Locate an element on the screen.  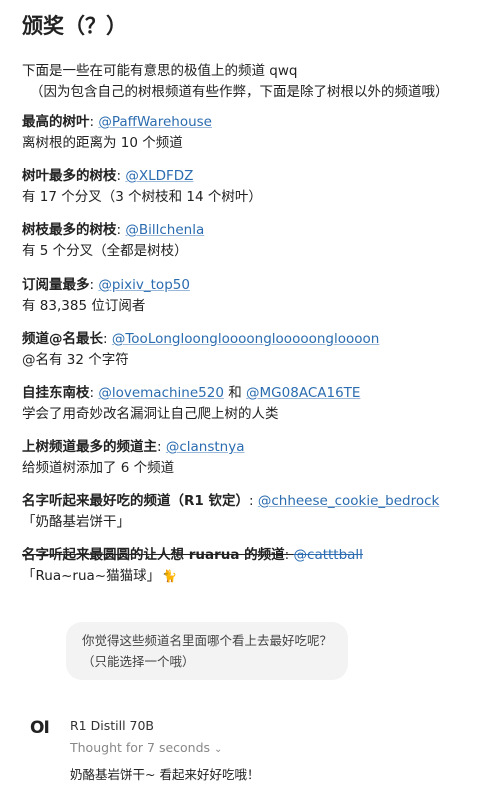
award-most-branches: 树枝最多的树枝: @Billchenla 有 5 个分叉（全都是树枝） is located at coordinates (113, 240).